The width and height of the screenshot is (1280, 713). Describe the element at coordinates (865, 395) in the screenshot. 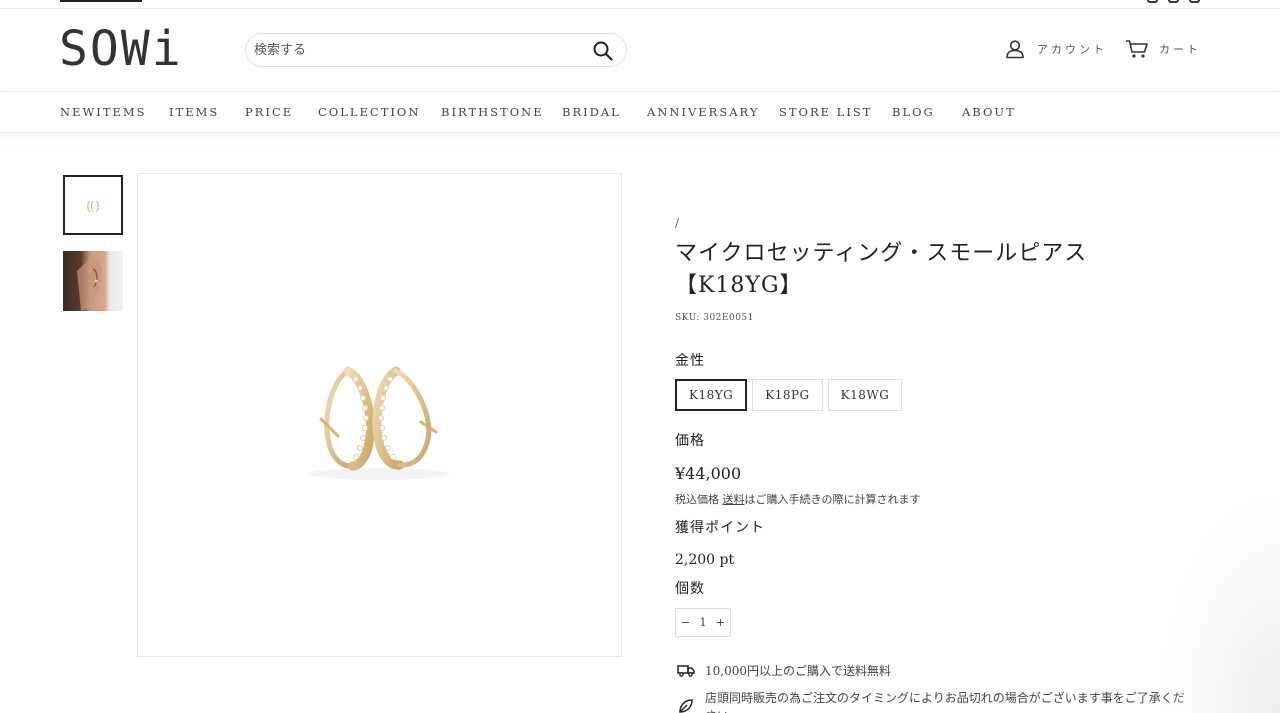

I see `variant-k18wg: K18WG` at that location.